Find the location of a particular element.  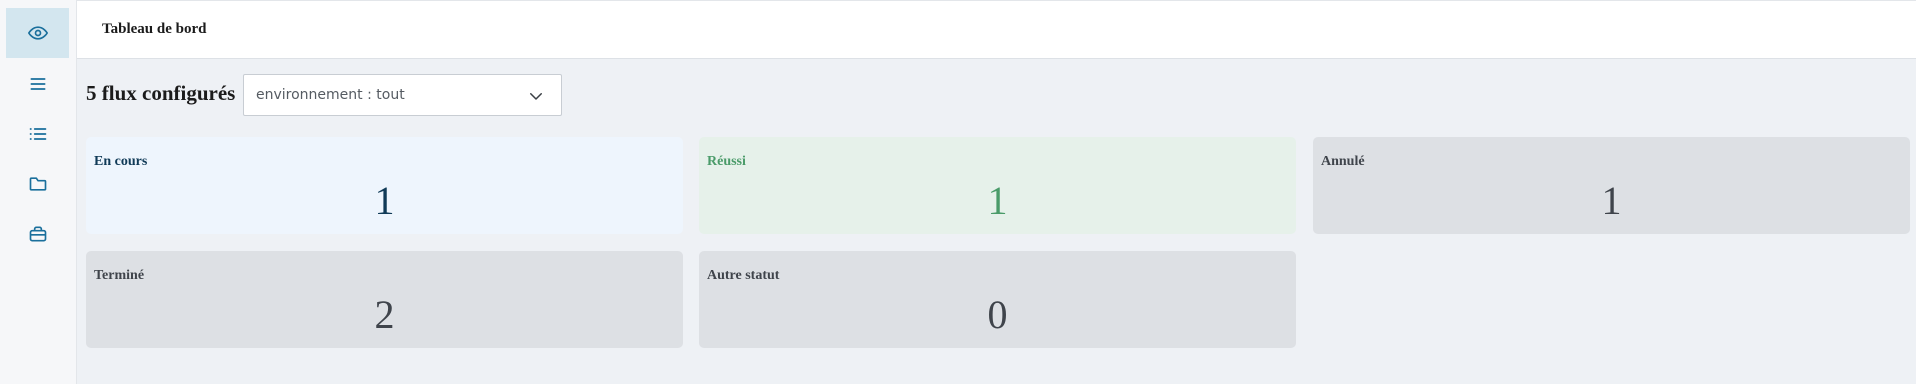

status-card-reussi: Réussi 1 is located at coordinates (997, 185).